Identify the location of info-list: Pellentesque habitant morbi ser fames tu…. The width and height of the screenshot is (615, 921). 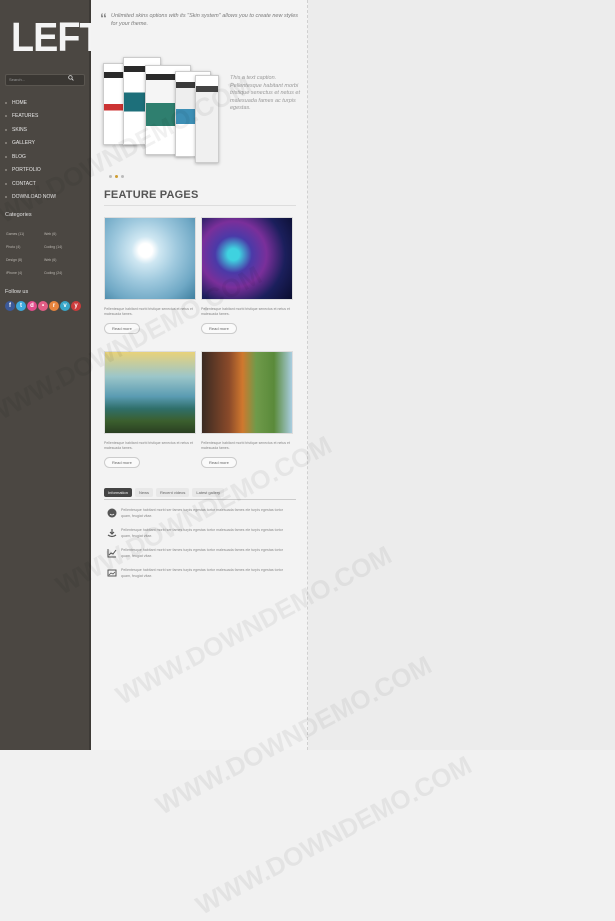
(202, 548).